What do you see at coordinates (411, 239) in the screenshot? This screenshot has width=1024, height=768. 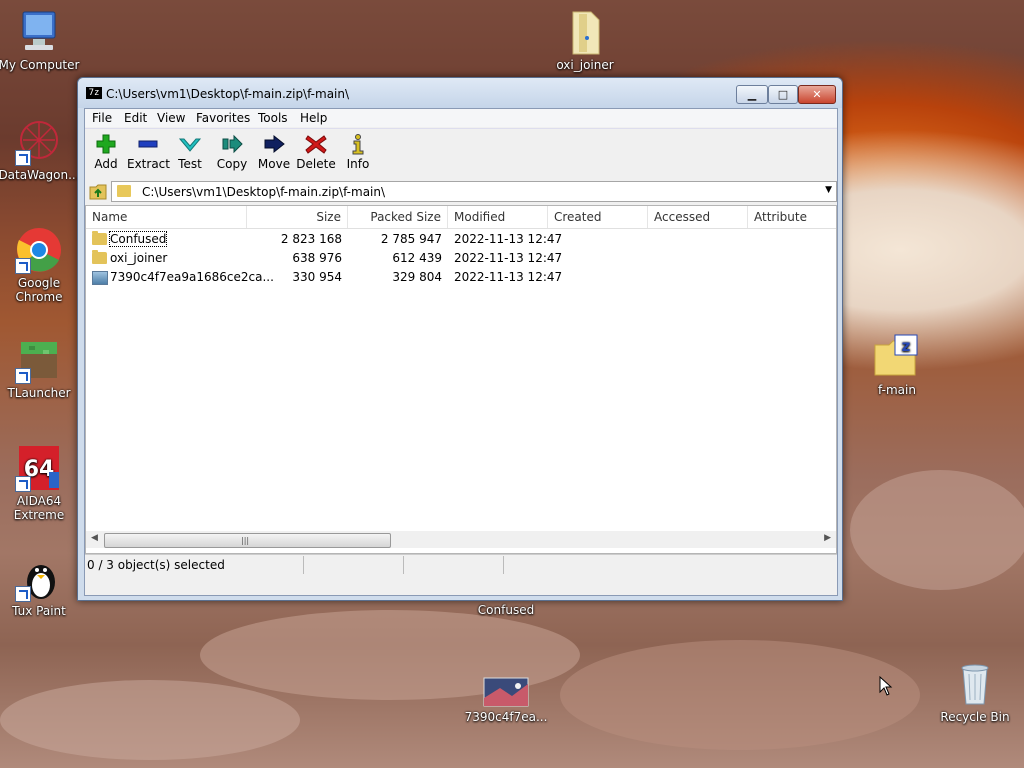 I see `file-packed-size: 2 785 947` at bounding box center [411, 239].